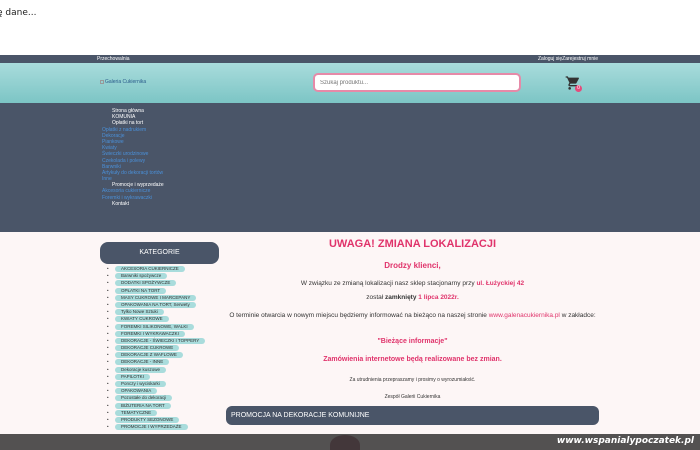  What do you see at coordinates (136, 412) in the screenshot?
I see `category-label: TEMATYCZNE` at bounding box center [136, 412].